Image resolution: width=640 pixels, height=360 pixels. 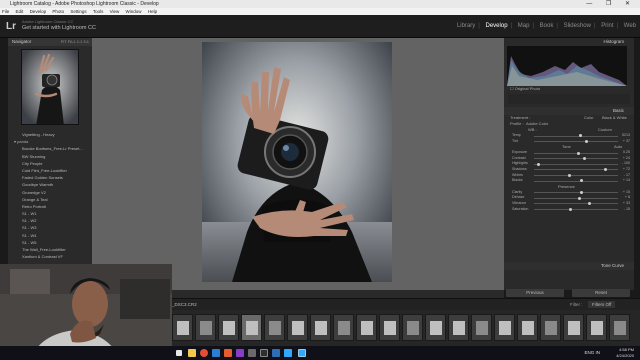 I want to click on tool-strip, so click(x=569, y=99).